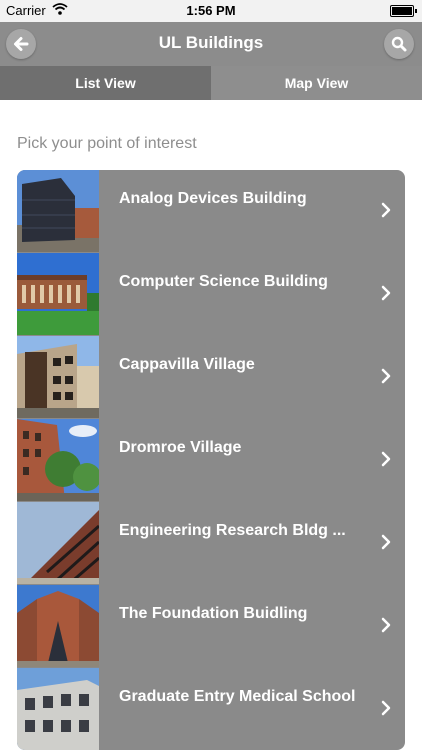 The width and height of the screenshot is (422, 750). Describe the element at coordinates (180, 447) in the screenshot. I see `building-name: Dromroe Village` at that location.